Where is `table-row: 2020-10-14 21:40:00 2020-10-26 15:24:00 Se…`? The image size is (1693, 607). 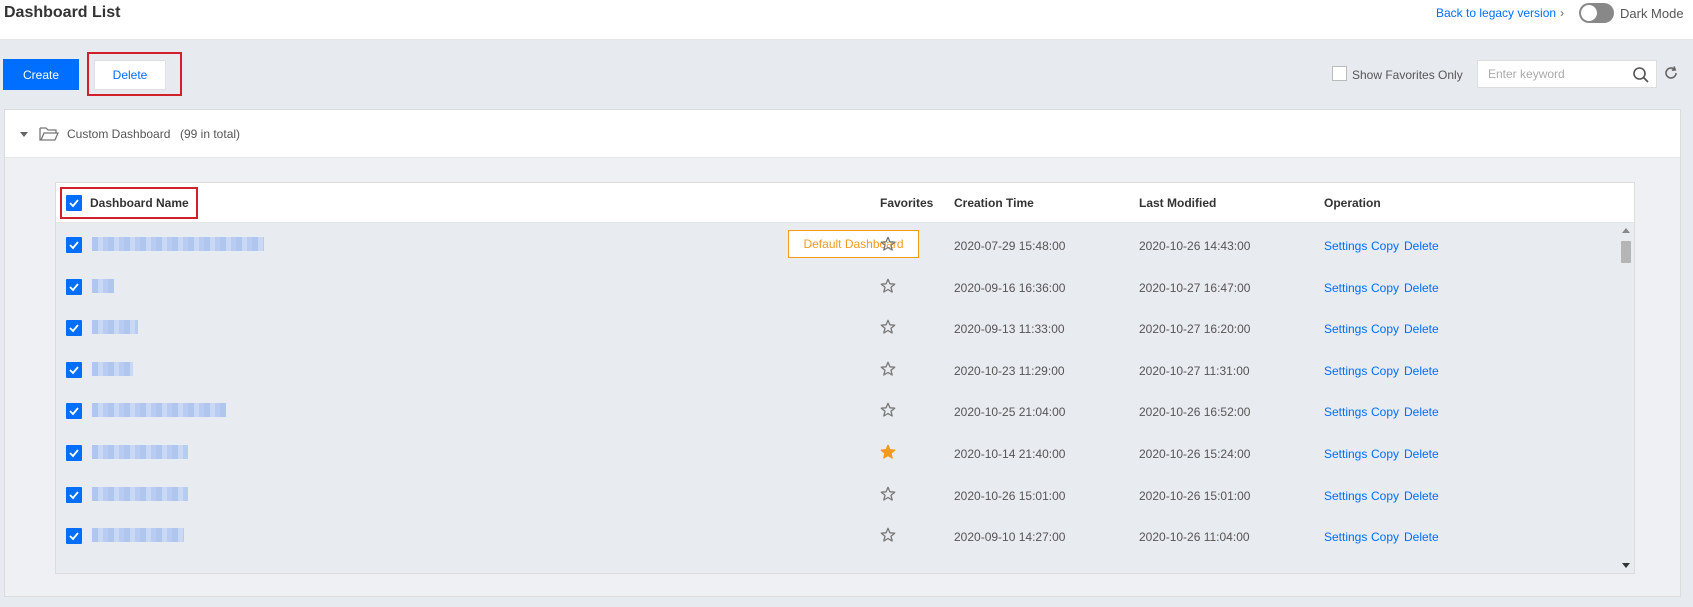 table-row: 2020-10-14 21:40:00 2020-10-26 15:24:00 Se… is located at coordinates (836, 453).